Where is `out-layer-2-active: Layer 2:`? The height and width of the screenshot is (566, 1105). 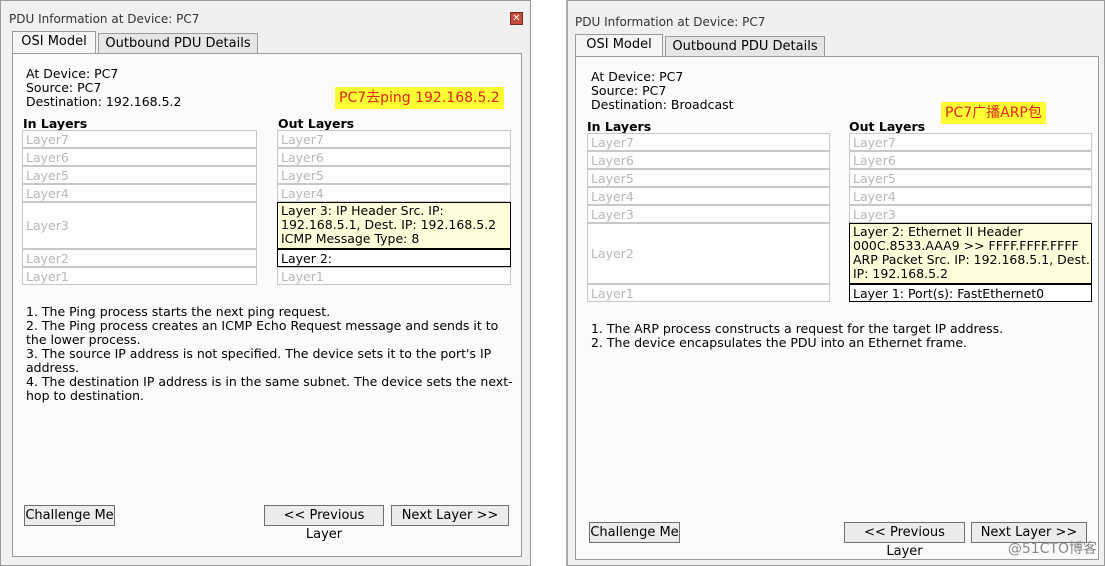
out-layer-2-active: Layer 2: is located at coordinates (394, 258).